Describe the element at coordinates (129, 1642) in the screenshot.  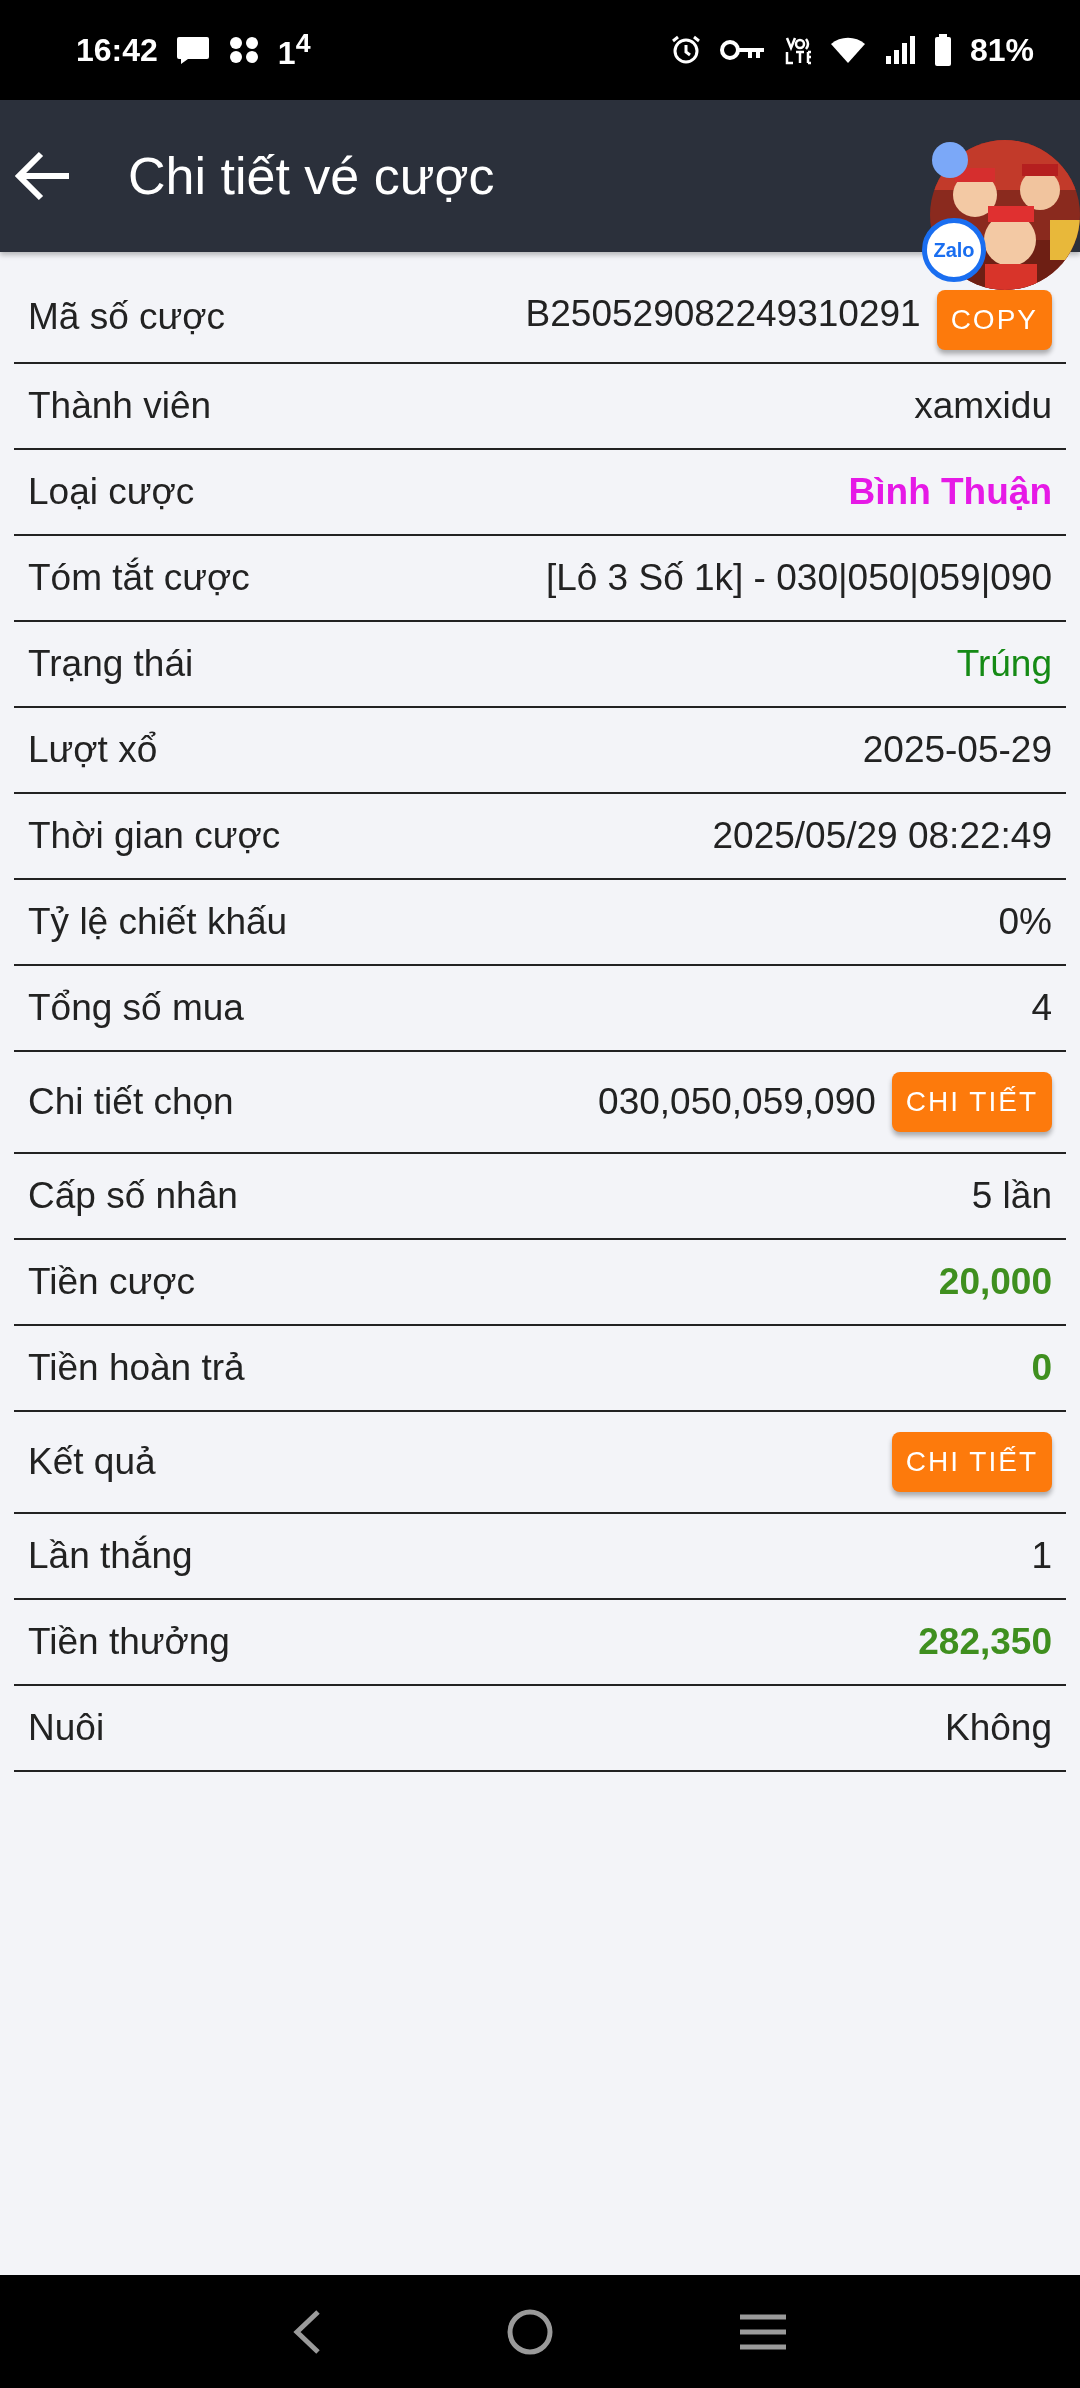
I see `field-label: Tiền thưởng` at that location.